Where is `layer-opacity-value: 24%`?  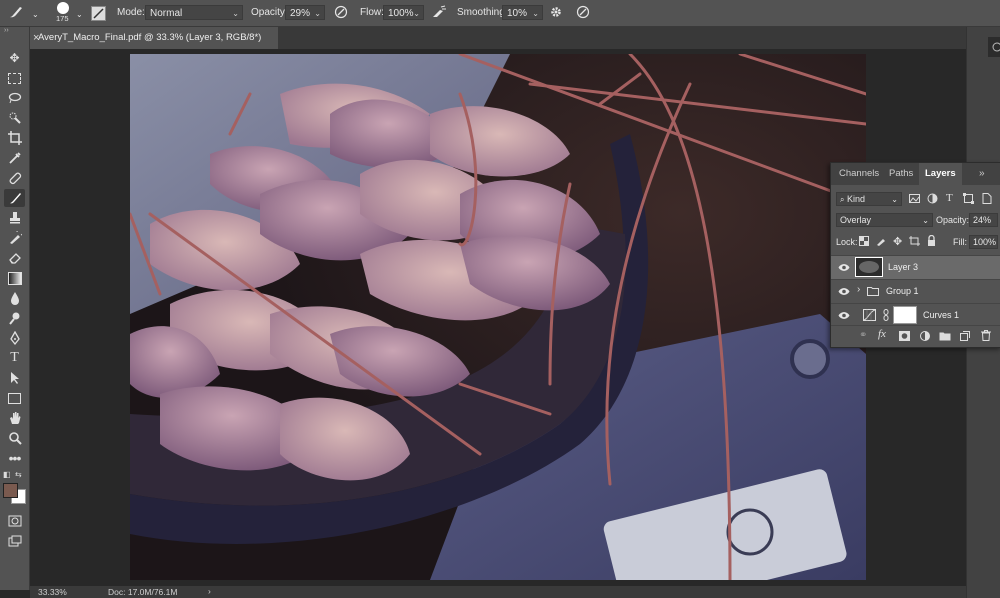
layer-opacity-value: 24% is located at coordinates (982, 220).